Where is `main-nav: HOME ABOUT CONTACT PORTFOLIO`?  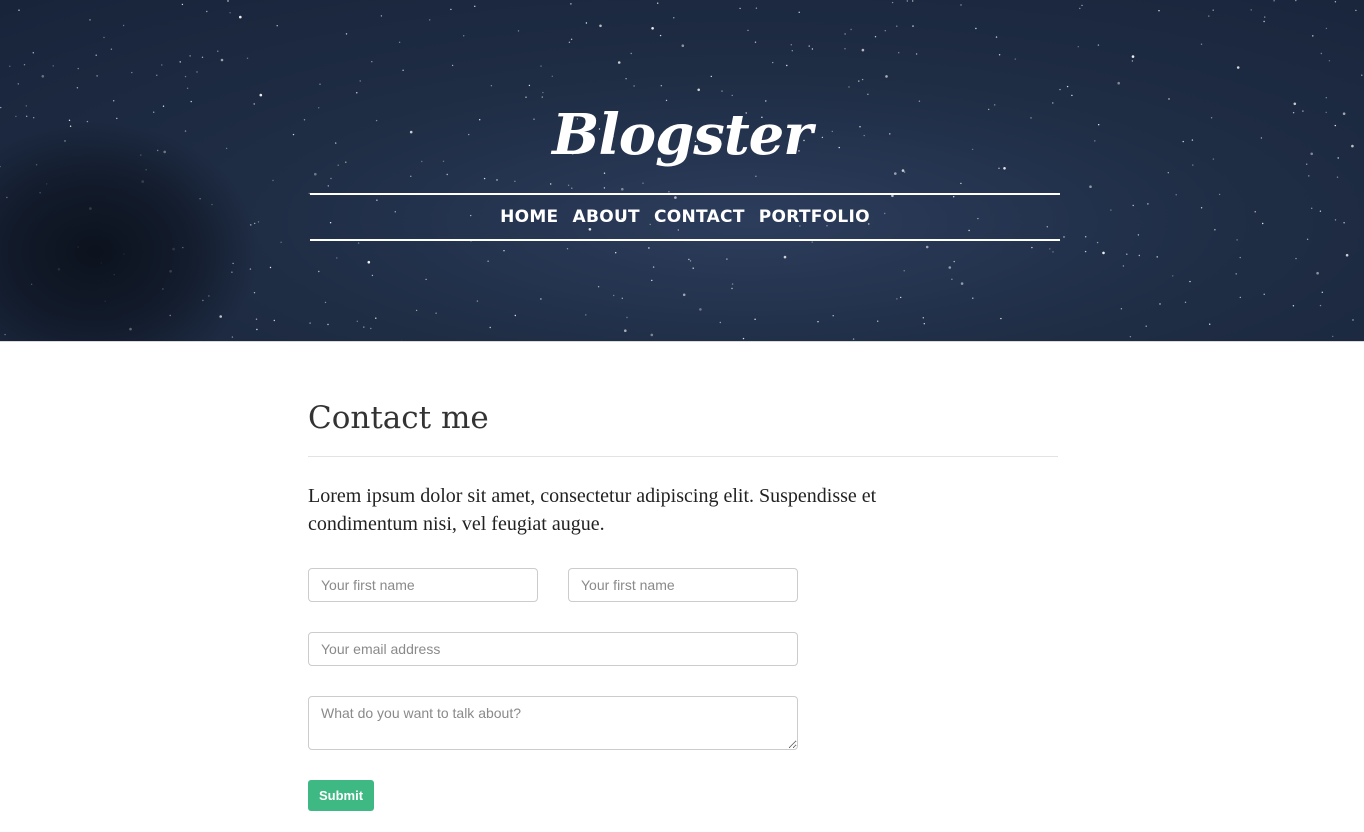
main-nav: HOME ABOUT CONTACT PORTFOLIO is located at coordinates (685, 217).